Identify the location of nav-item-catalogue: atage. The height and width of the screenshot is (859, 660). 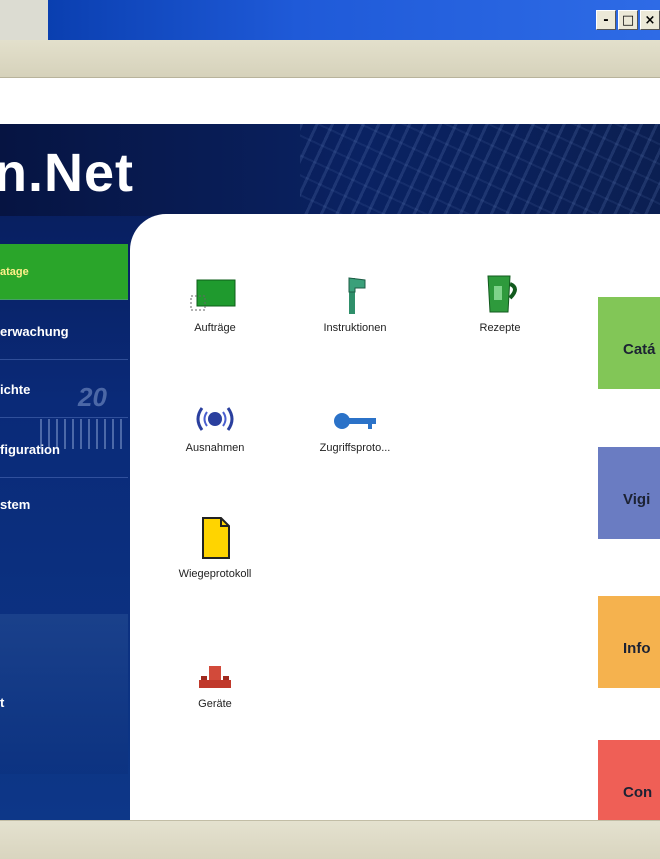
(64, 272).